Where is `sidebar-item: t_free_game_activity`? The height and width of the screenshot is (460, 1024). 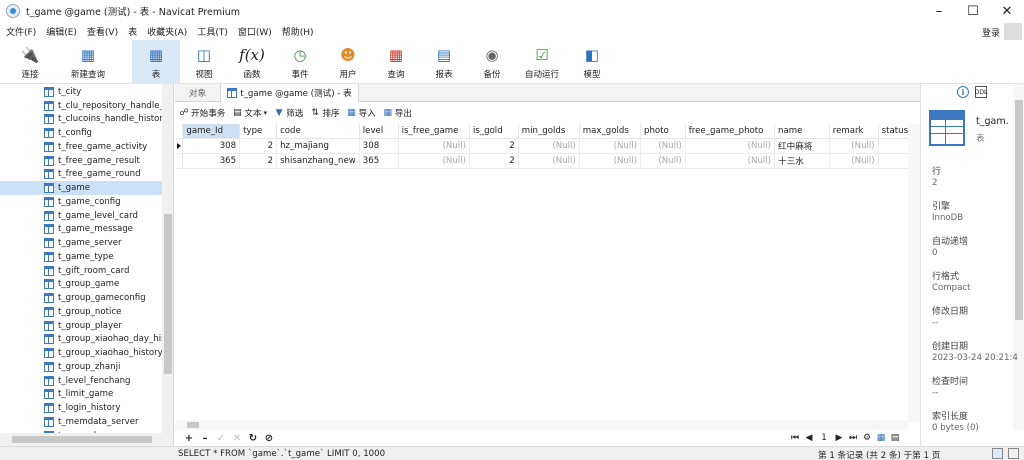
sidebar-item: t_free_game_activity is located at coordinates (103, 147).